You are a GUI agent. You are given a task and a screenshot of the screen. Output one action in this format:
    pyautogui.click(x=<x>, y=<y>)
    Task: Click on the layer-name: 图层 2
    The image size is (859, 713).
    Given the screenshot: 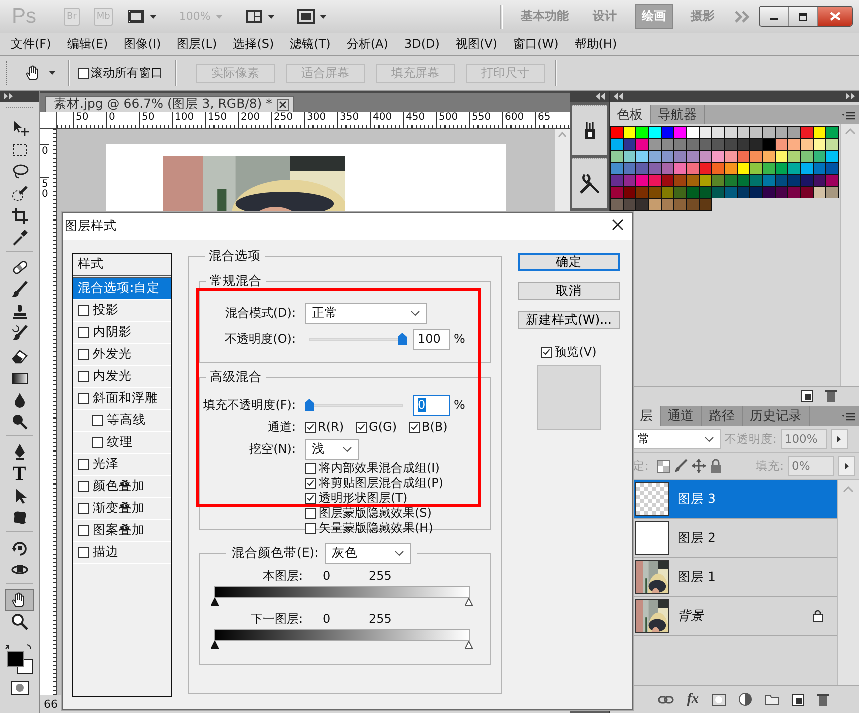 What is the action you would take?
    pyautogui.click(x=697, y=538)
    